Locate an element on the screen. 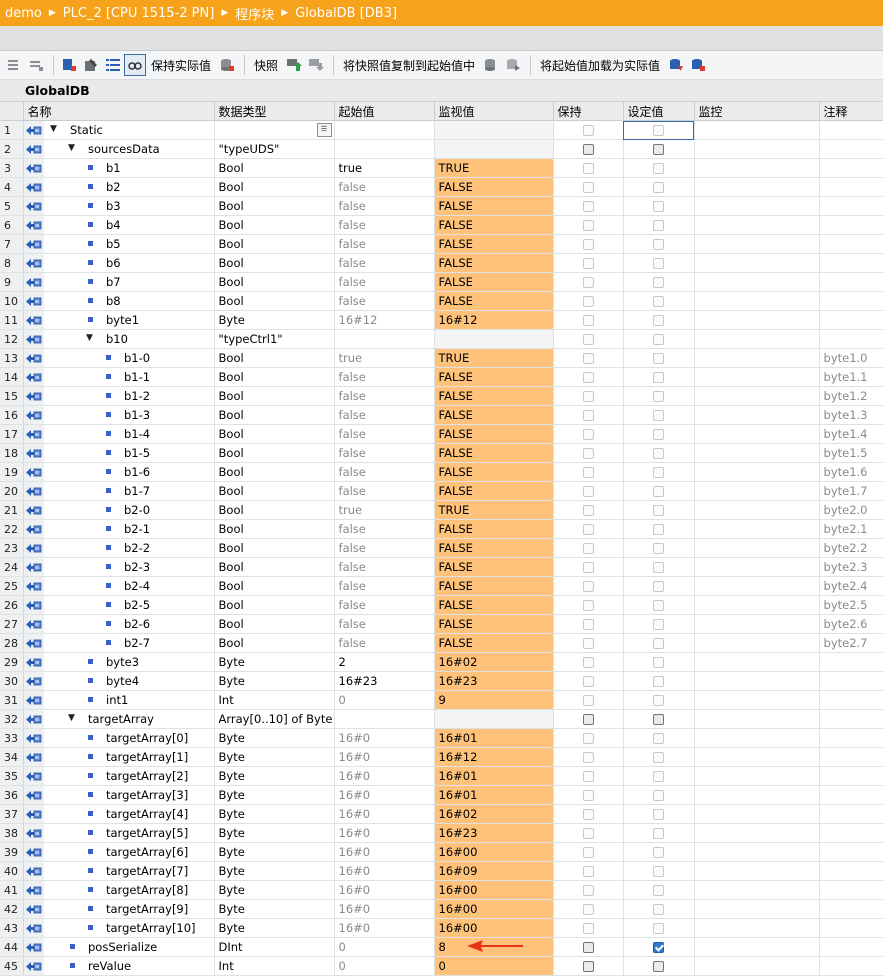  load-db-icon is located at coordinates (676, 65).